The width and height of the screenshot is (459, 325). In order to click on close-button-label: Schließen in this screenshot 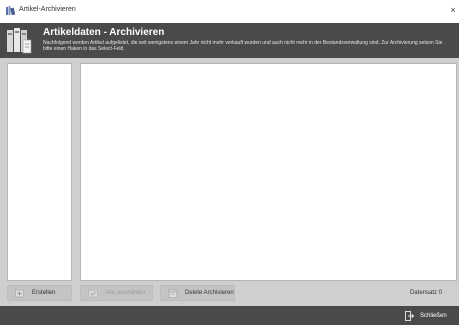, I will do `click(433, 316)`.